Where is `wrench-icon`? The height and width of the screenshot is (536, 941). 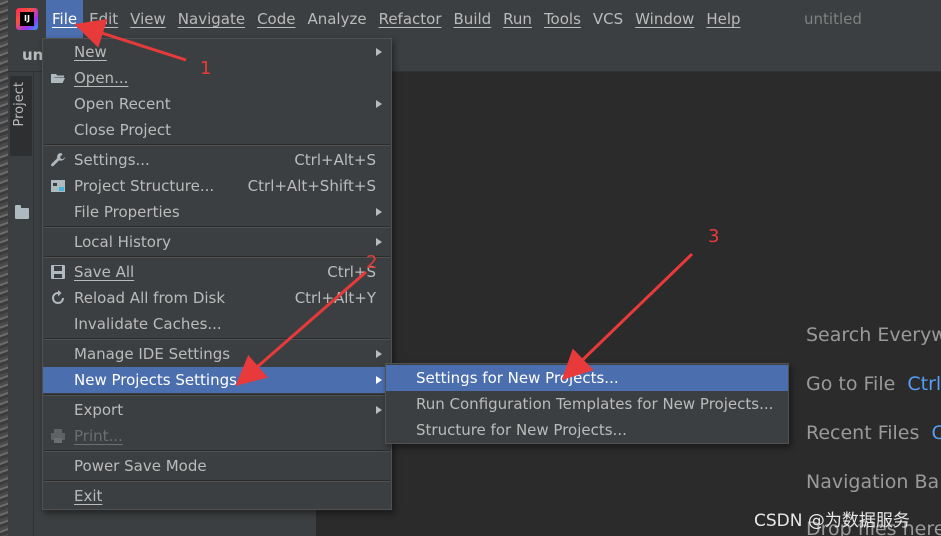
wrench-icon is located at coordinates (58, 160).